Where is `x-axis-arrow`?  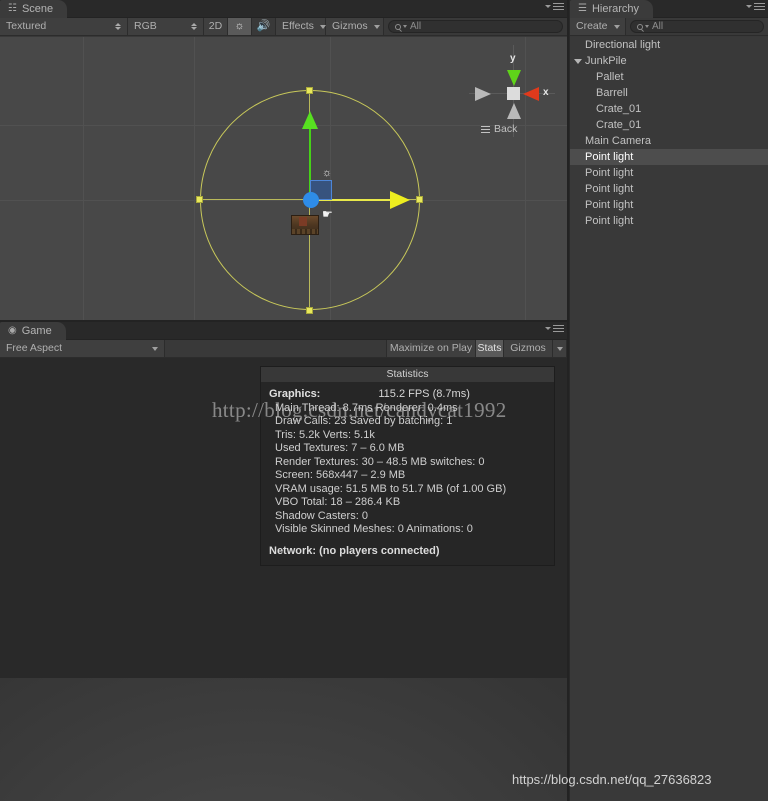 x-axis-arrow is located at coordinates (400, 200).